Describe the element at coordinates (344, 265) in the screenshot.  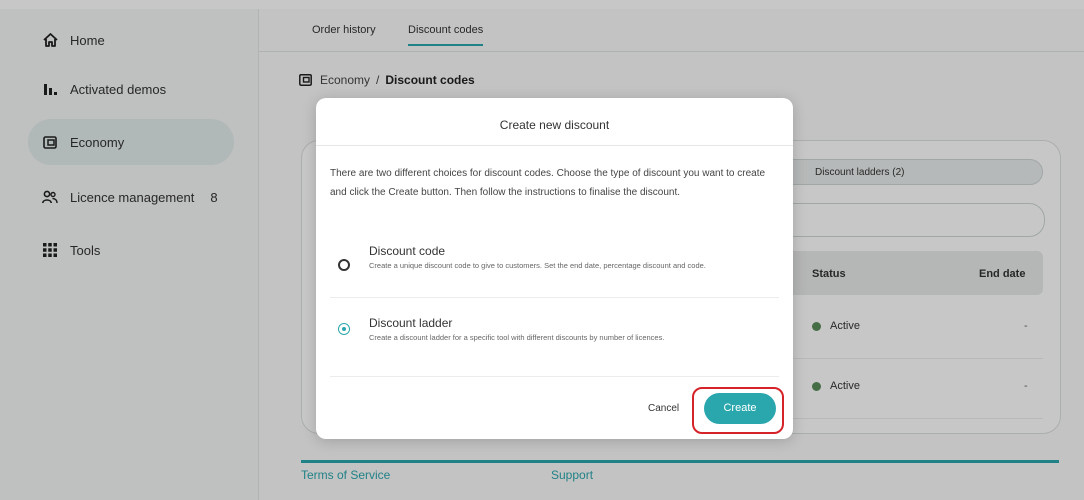
I see `radio-discount-code` at that location.